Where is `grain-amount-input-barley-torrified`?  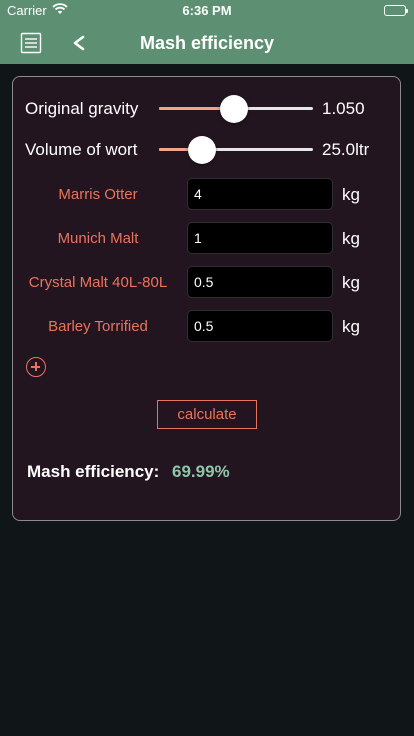 grain-amount-input-barley-torrified is located at coordinates (260, 326).